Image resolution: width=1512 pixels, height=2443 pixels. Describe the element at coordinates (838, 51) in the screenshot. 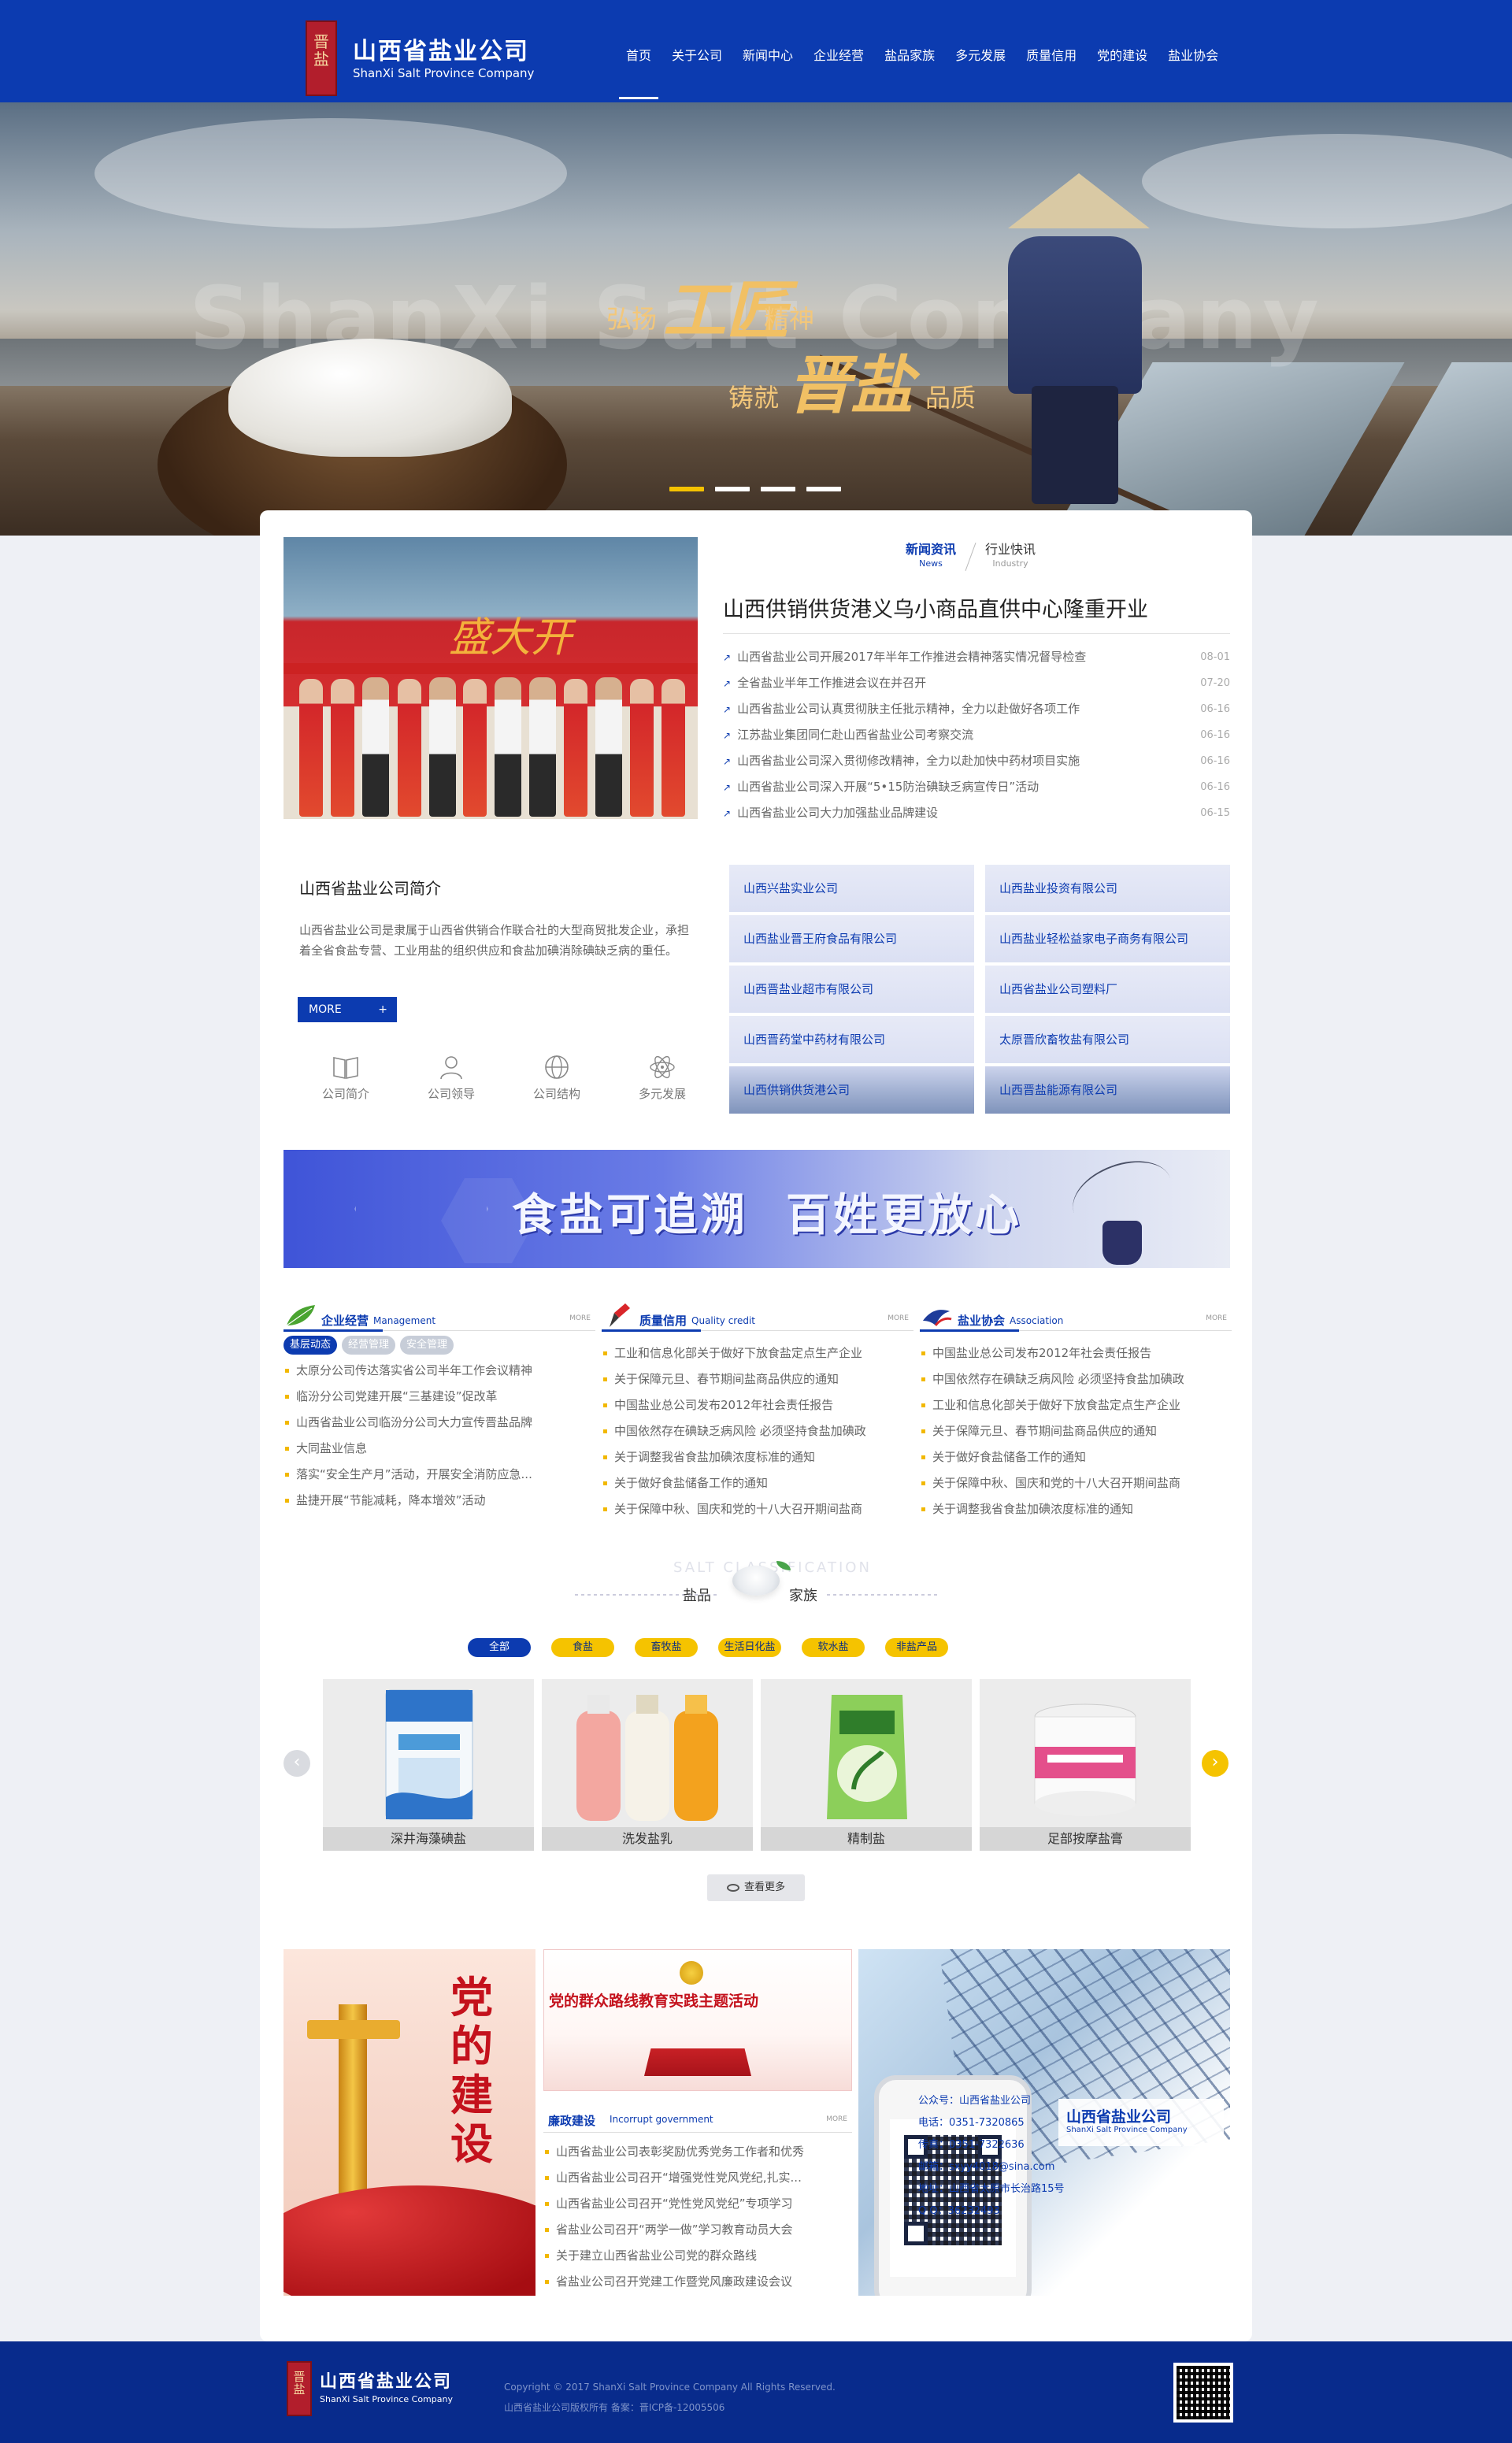

I see `nav-business: 企业经营` at that location.